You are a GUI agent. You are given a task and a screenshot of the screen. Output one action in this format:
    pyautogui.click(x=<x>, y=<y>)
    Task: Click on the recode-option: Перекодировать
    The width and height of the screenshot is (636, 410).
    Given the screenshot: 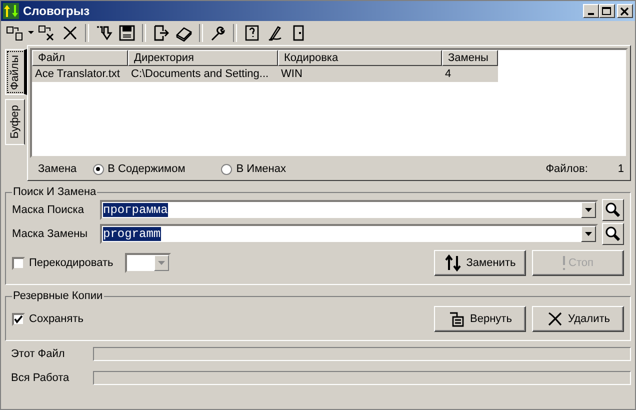 What is the action you would take?
    pyautogui.click(x=63, y=263)
    